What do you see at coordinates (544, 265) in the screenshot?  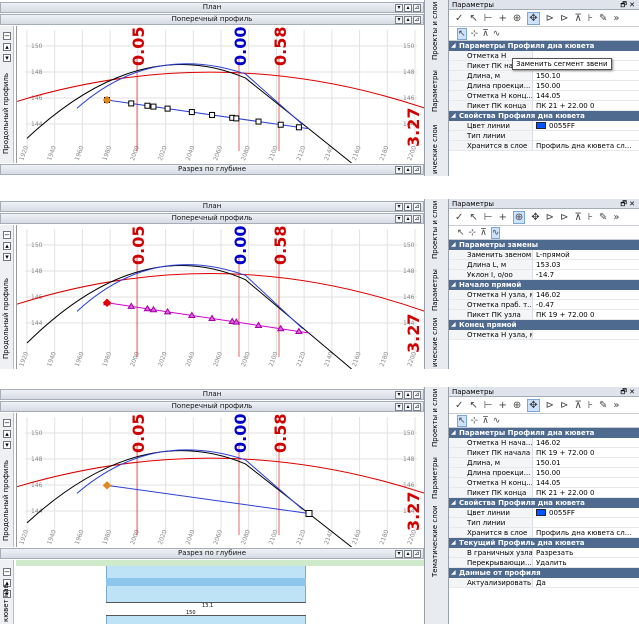 I see `property-row: Длина L, м 153.03` at bounding box center [544, 265].